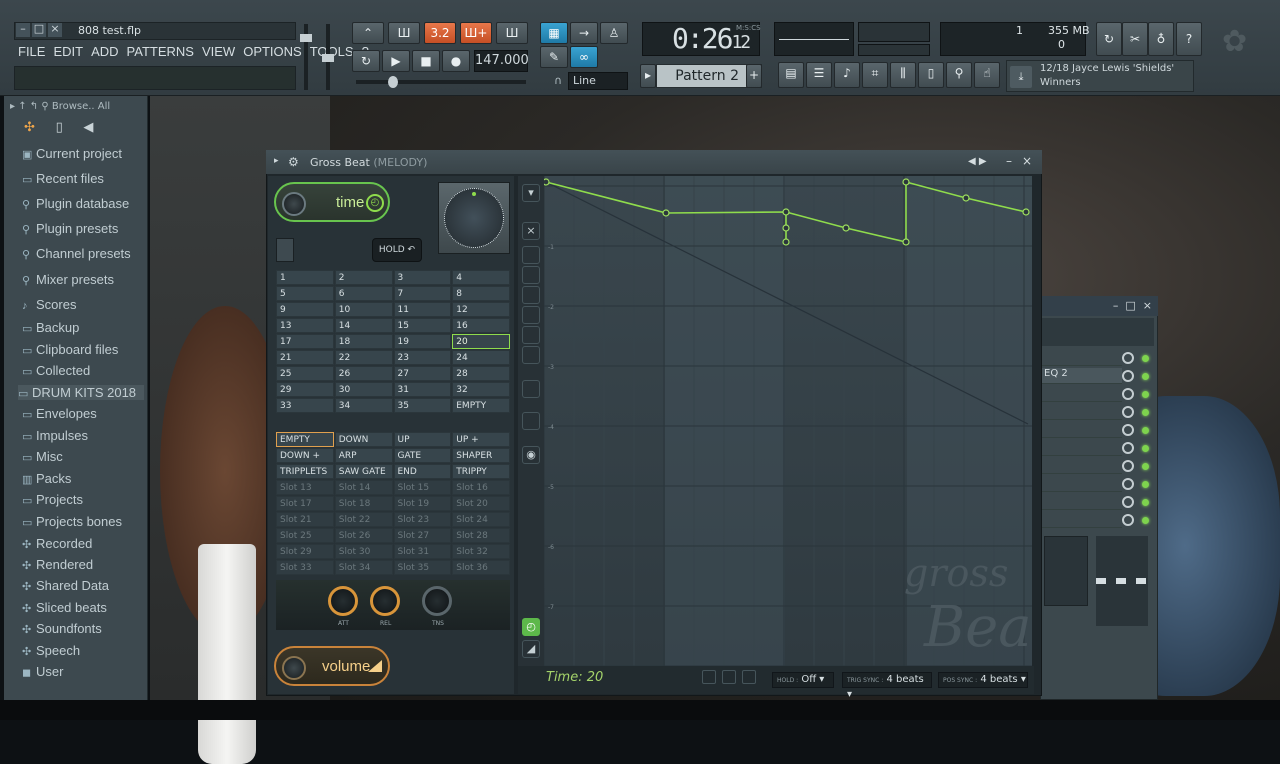  What do you see at coordinates (903, 75) in the screenshot?
I see `mixer-icon: ⫼` at bounding box center [903, 75].